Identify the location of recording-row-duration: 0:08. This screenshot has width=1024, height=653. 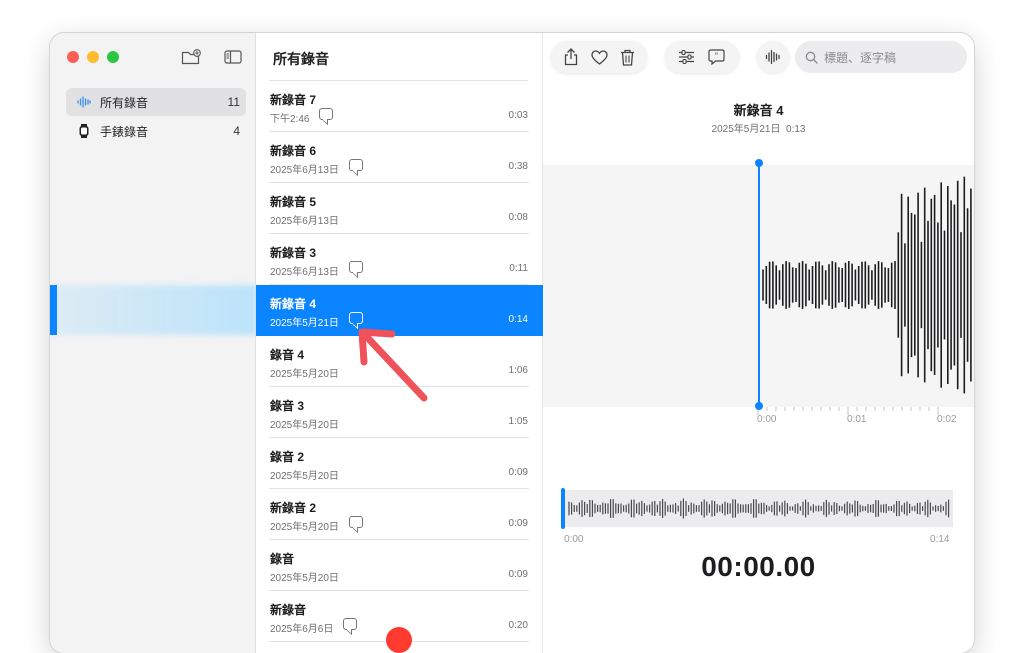
(518, 217).